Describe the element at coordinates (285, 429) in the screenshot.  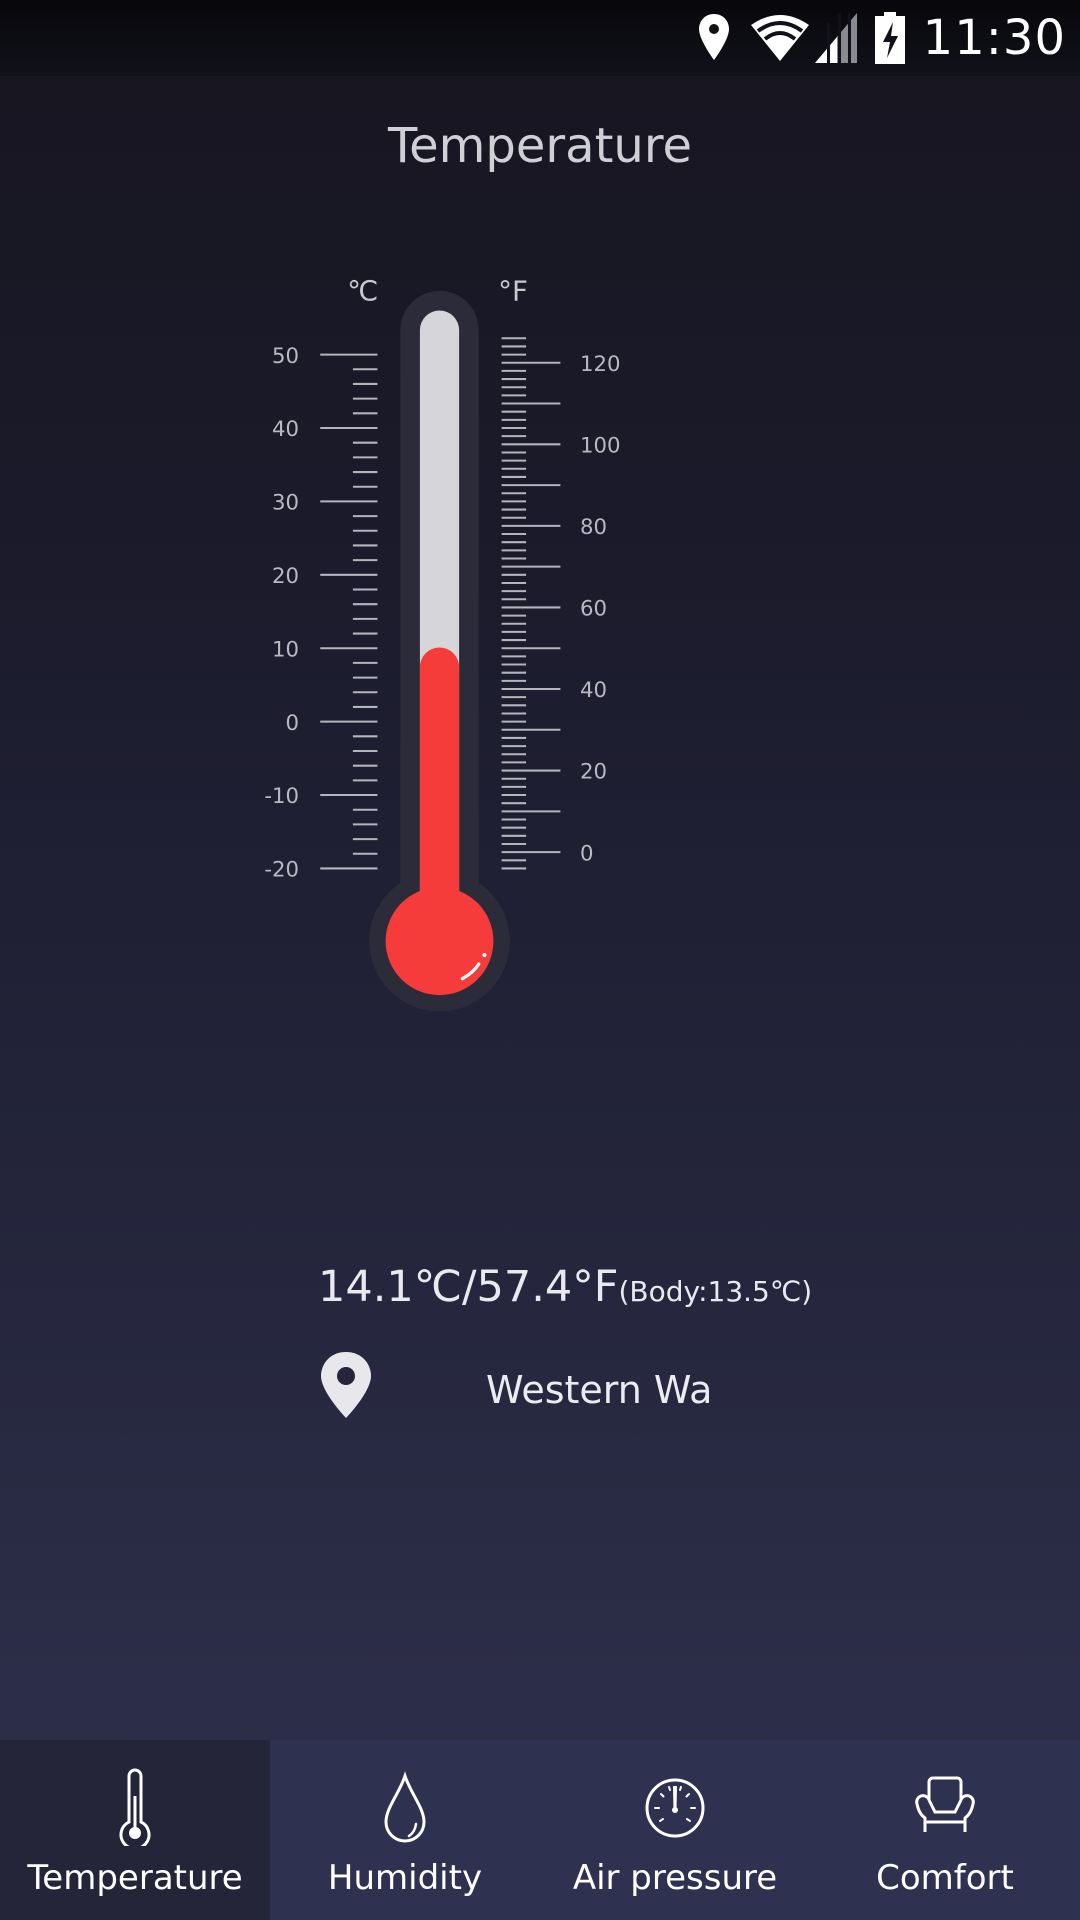
I see `celsius-tick-label: 40` at that location.